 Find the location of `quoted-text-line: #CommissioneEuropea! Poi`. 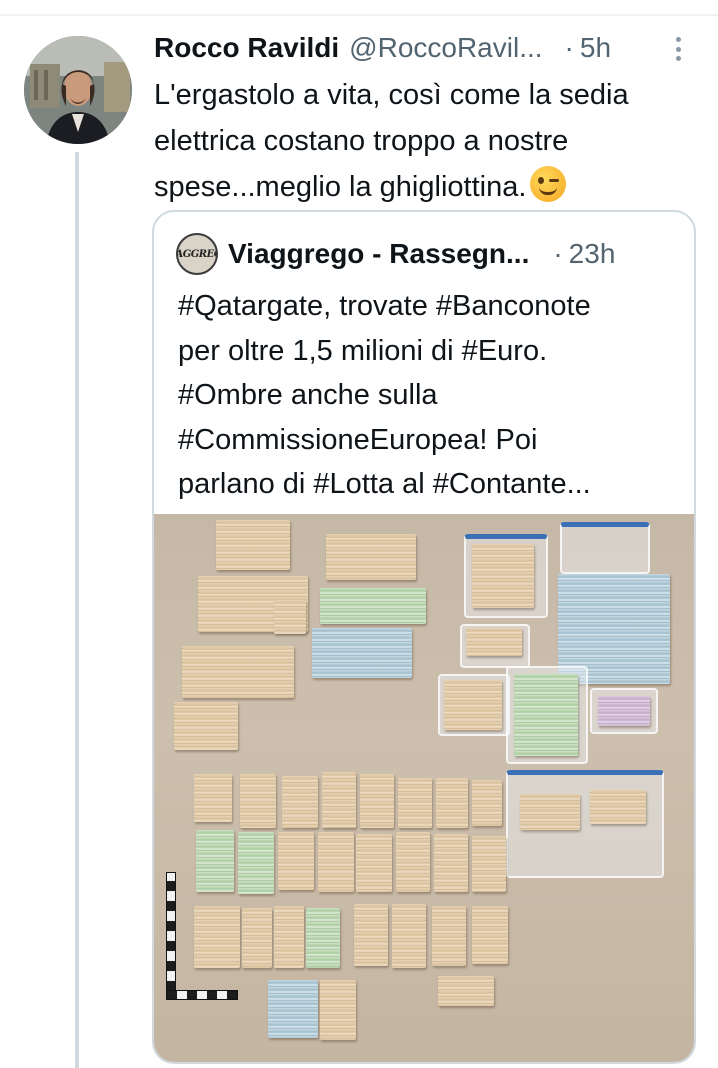

quoted-text-line: #CommissioneEuropea! Poi is located at coordinates (358, 439).